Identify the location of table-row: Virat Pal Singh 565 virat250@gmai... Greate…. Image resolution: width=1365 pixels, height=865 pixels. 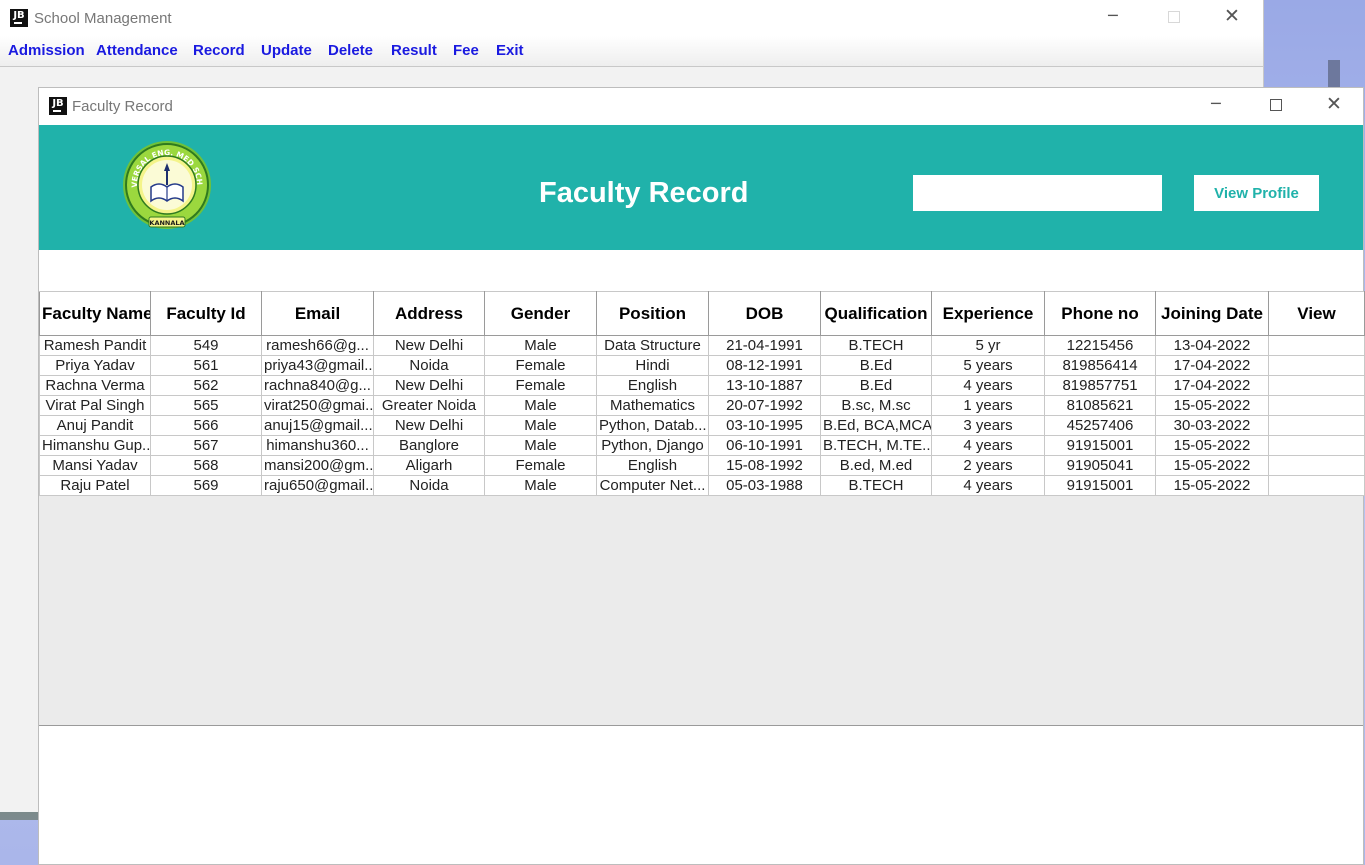
(702, 405).